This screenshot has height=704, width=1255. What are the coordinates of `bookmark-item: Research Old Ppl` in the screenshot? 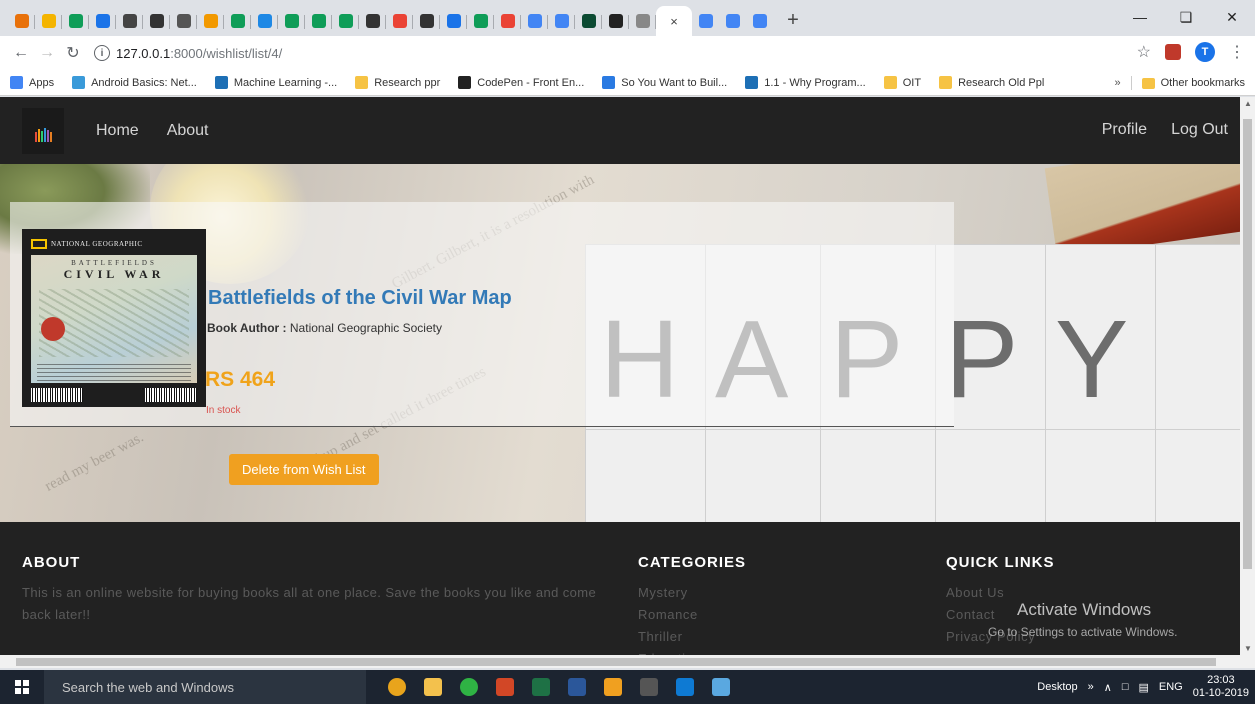 It's located at (991, 82).